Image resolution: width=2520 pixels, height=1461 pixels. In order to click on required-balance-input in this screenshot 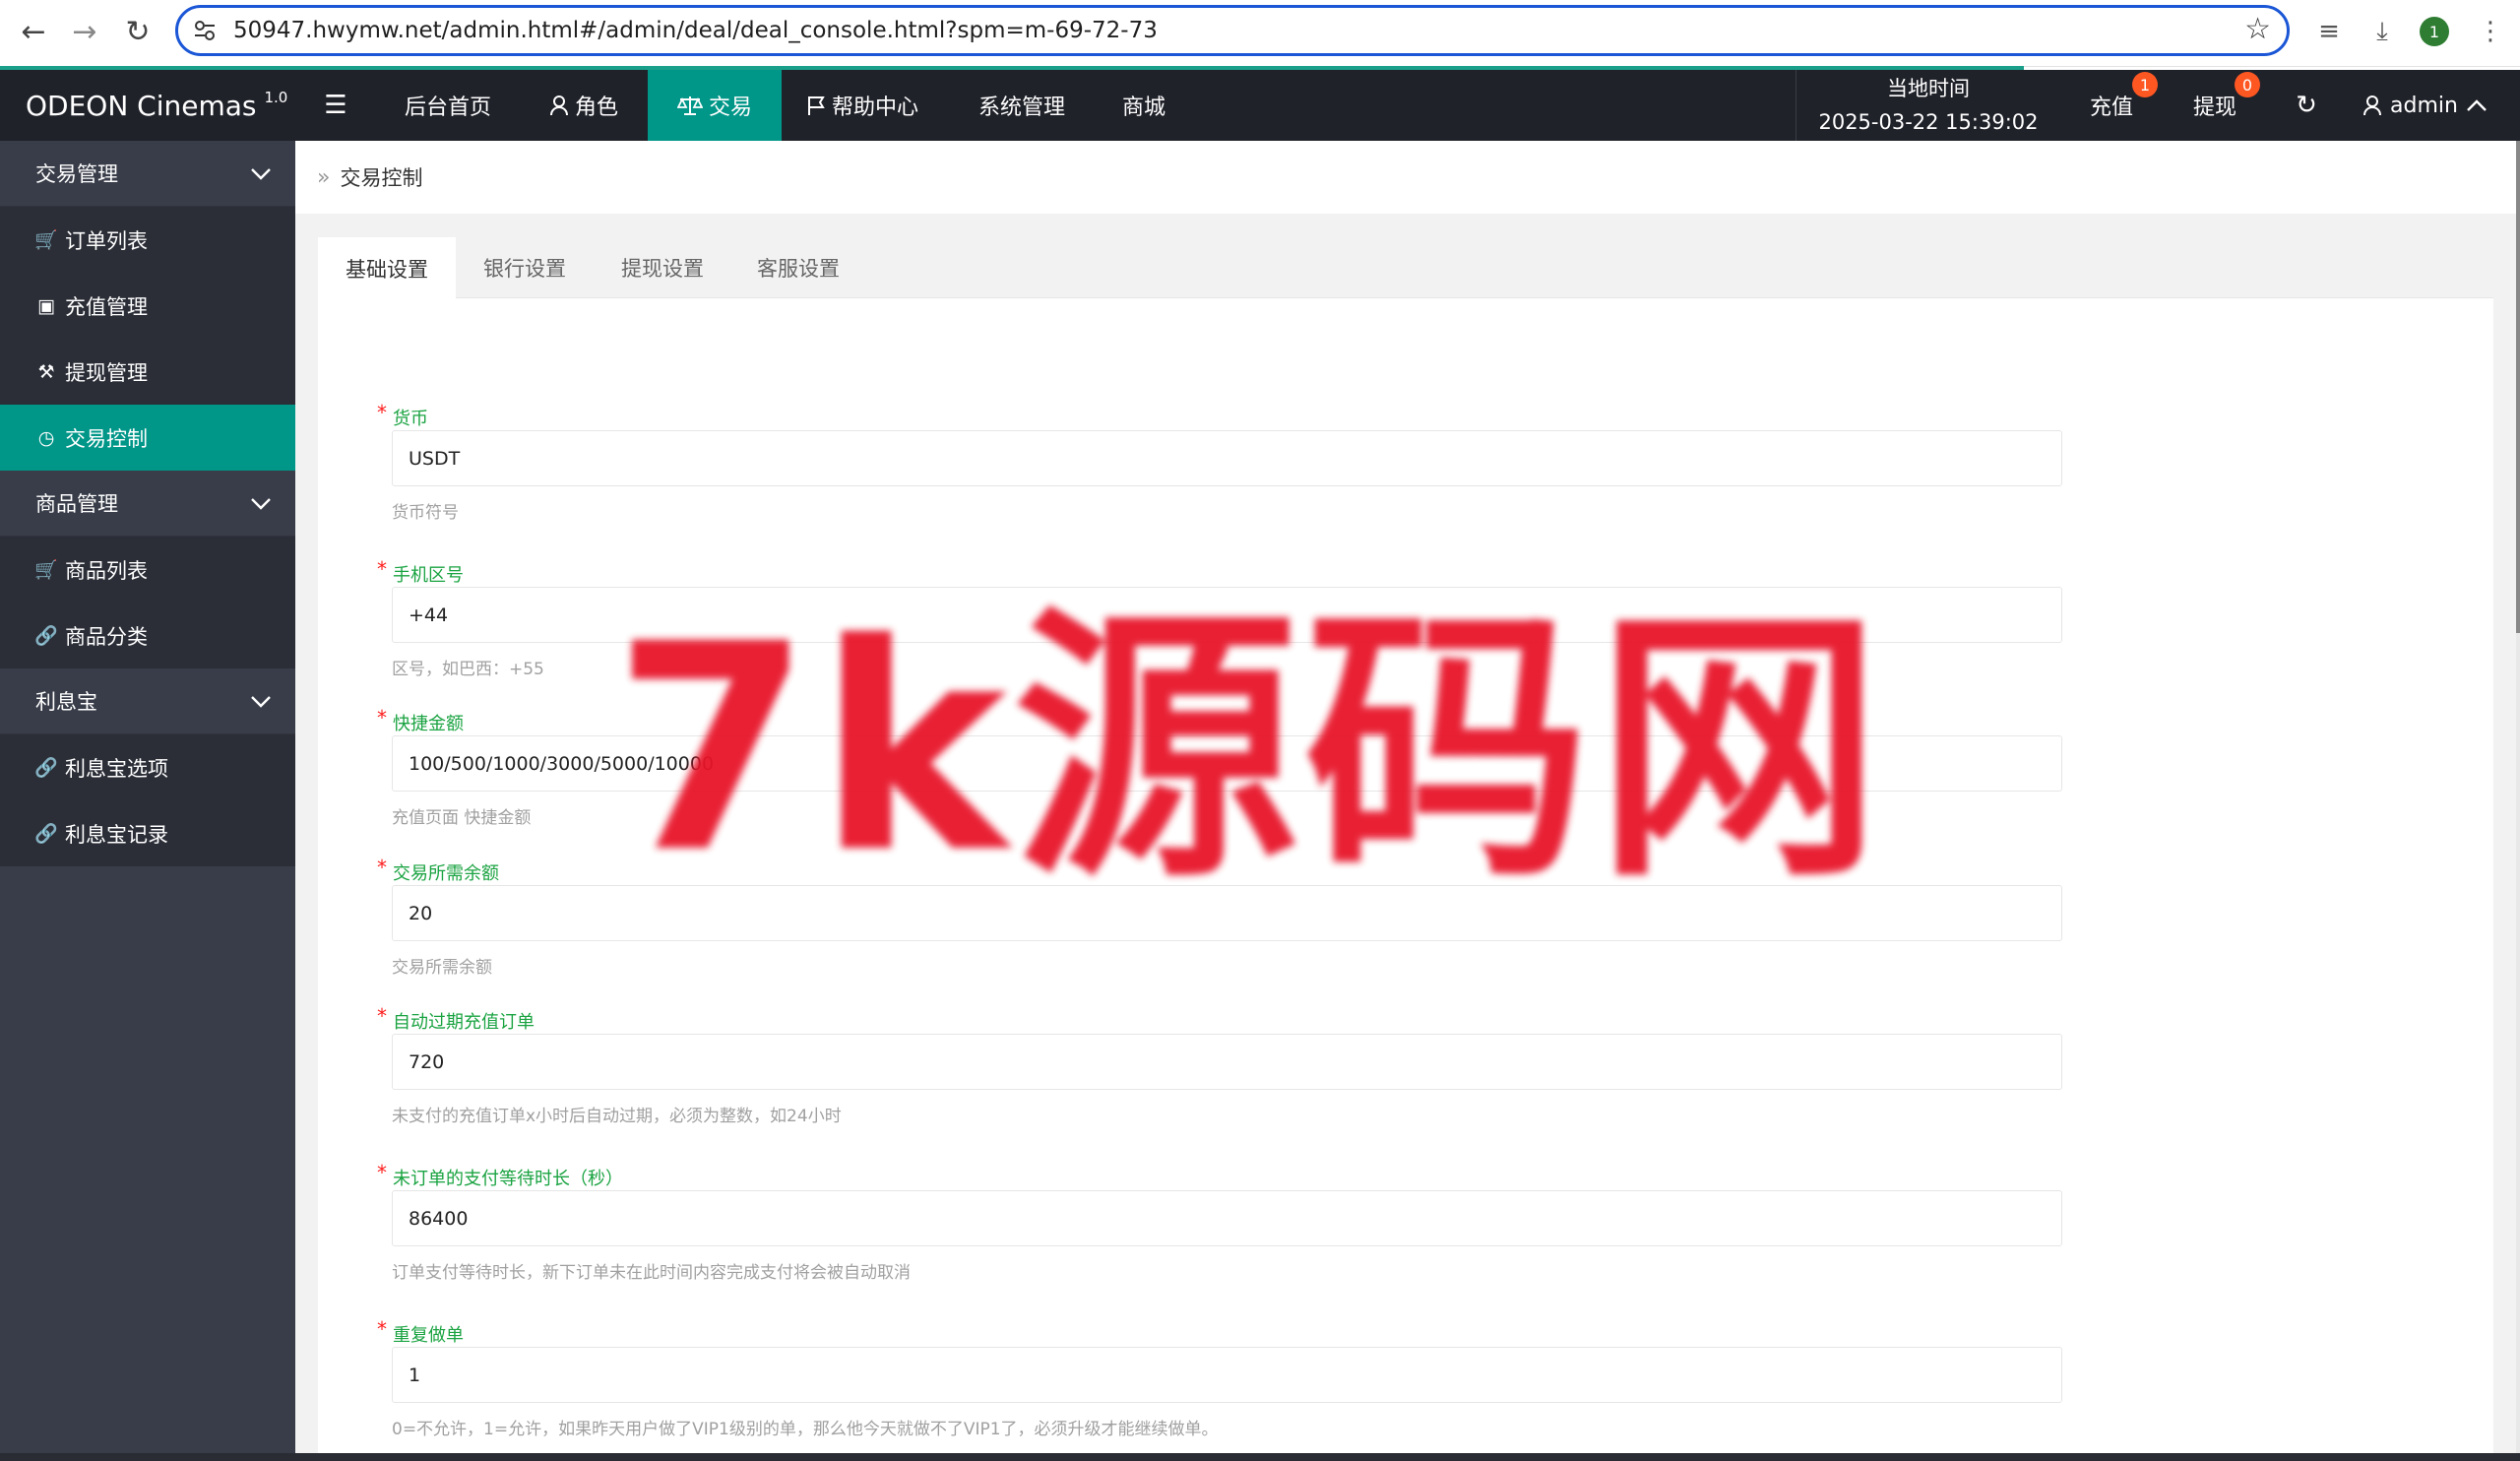, I will do `click(1227, 913)`.